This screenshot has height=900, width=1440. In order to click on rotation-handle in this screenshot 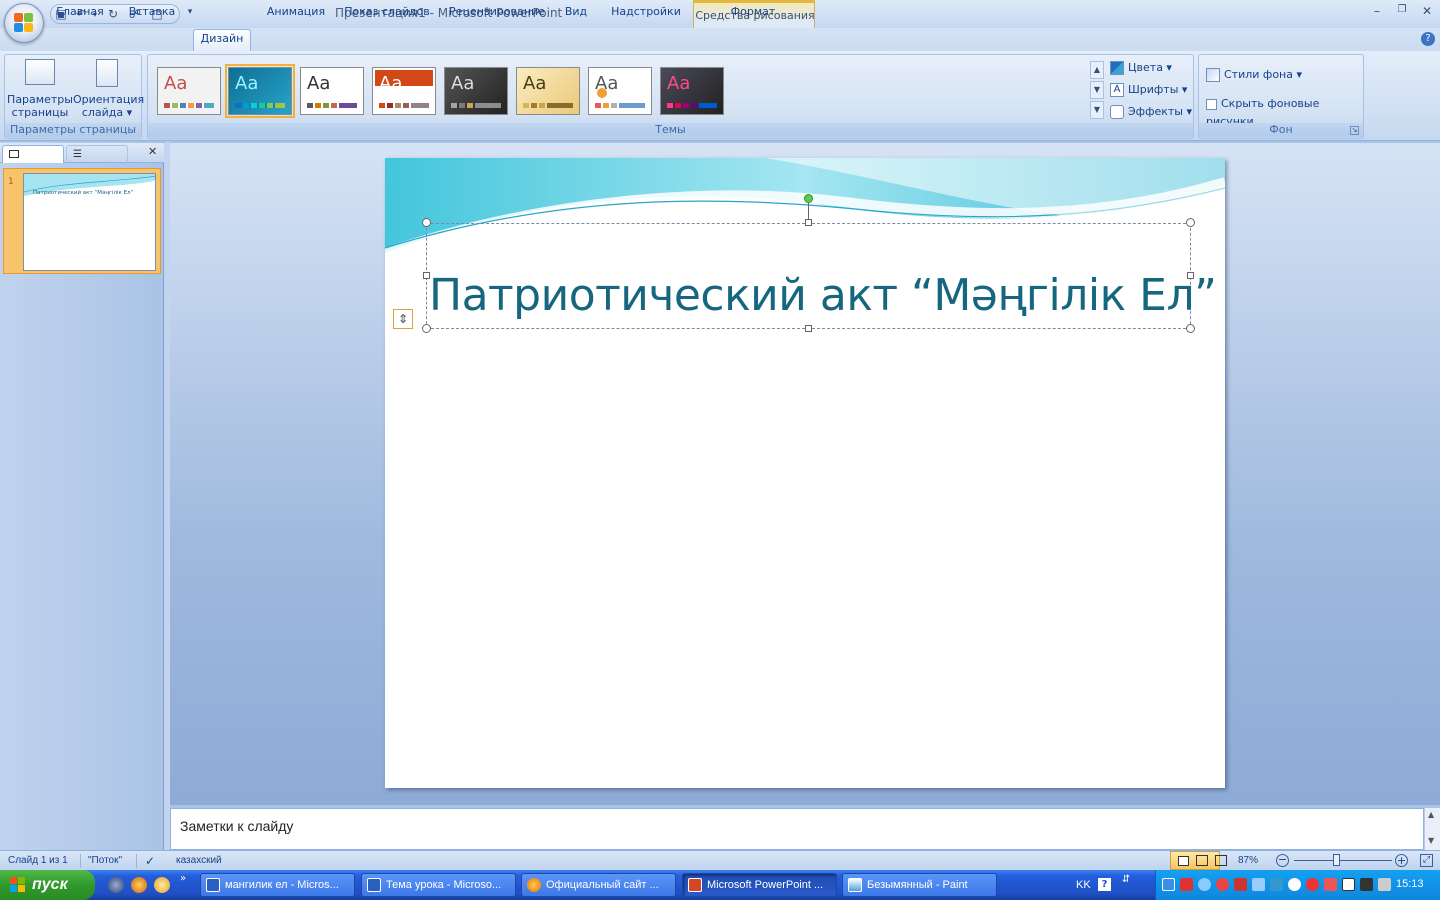, I will do `click(808, 198)`.